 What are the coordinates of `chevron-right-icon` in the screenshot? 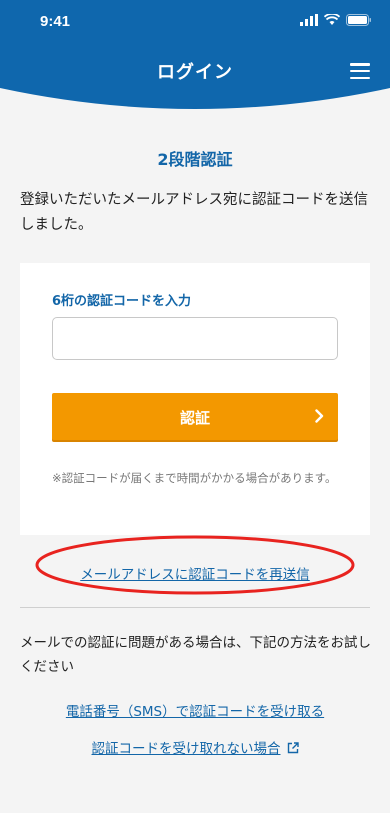 It's located at (319, 416).